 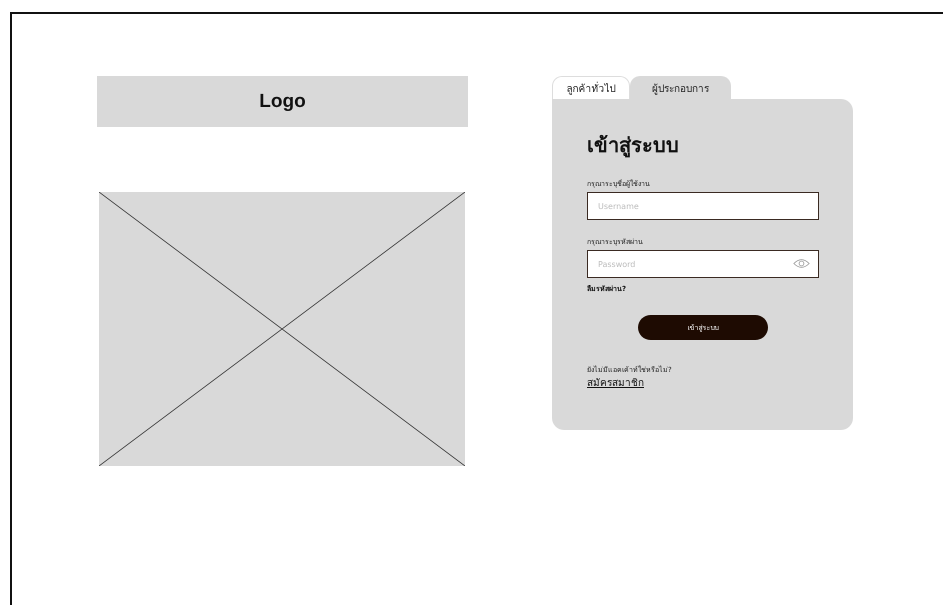 What do you see at coordinates (615, 382) in the screenshot?
I see `signup-link: สมัครสมาชิก` at bounding box center [615, 382].